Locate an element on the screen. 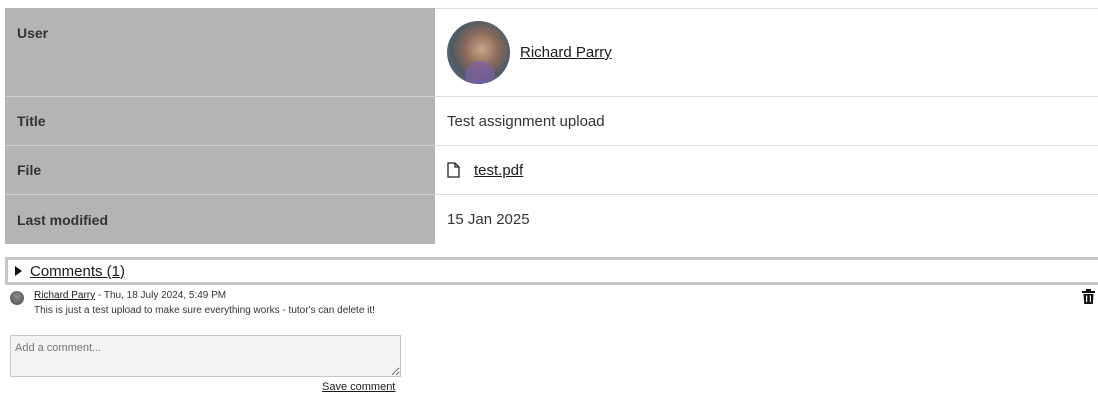 Image resolution: width=1098 pixels, height=412 pixels. user-avatar is located at coordinates (478, 52).